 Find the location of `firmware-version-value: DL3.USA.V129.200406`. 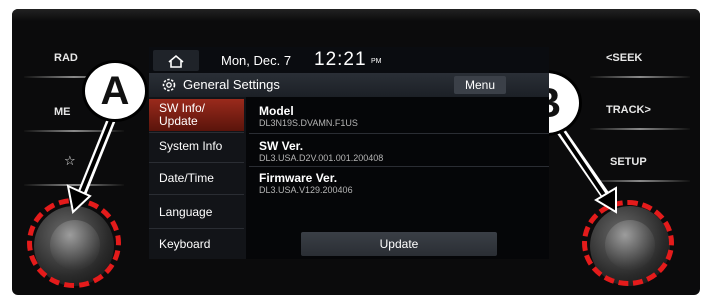

firmware-version-value: DL3.USA.V129.200406 is located at coordinates (306, 190).